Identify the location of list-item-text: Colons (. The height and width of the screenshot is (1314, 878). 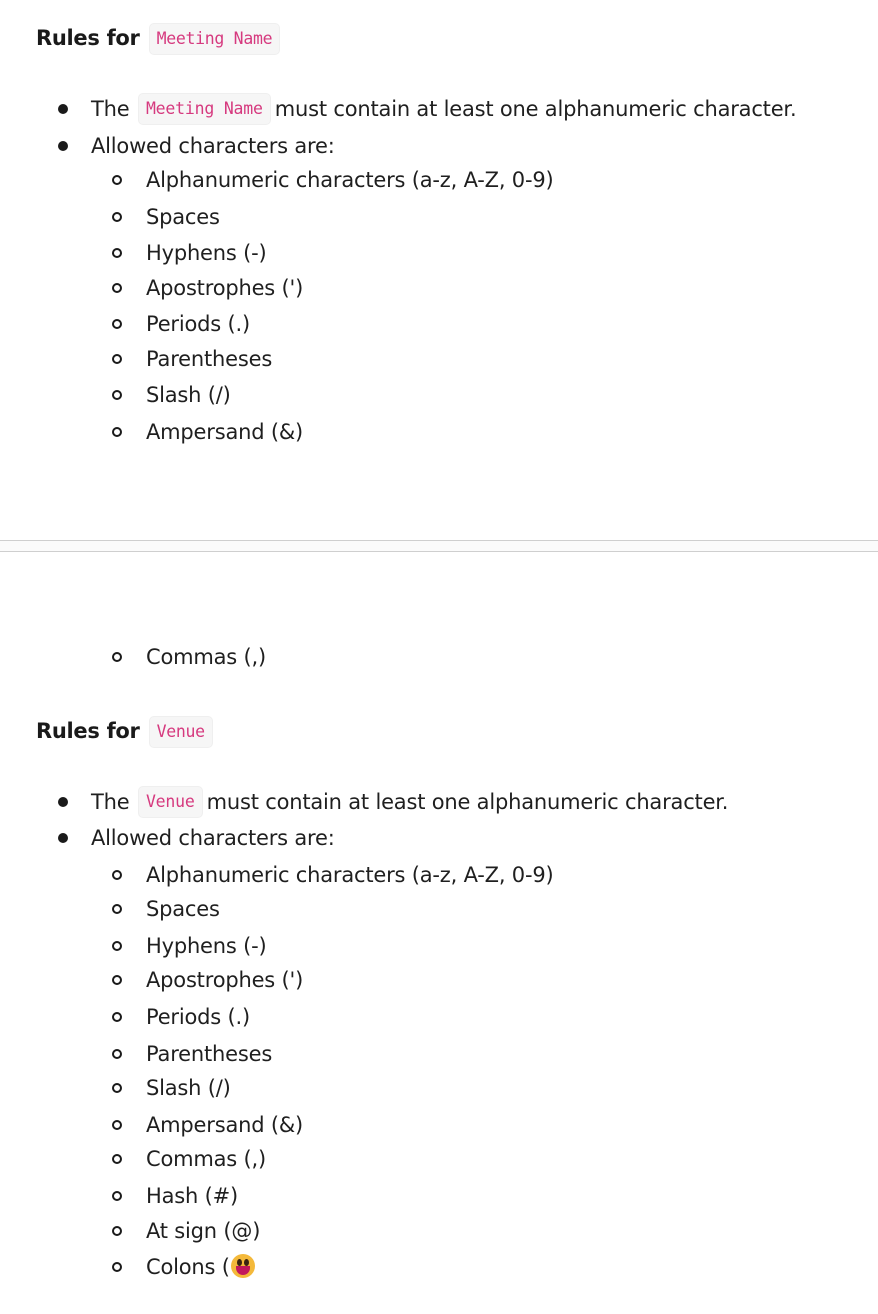
(188, 1267).